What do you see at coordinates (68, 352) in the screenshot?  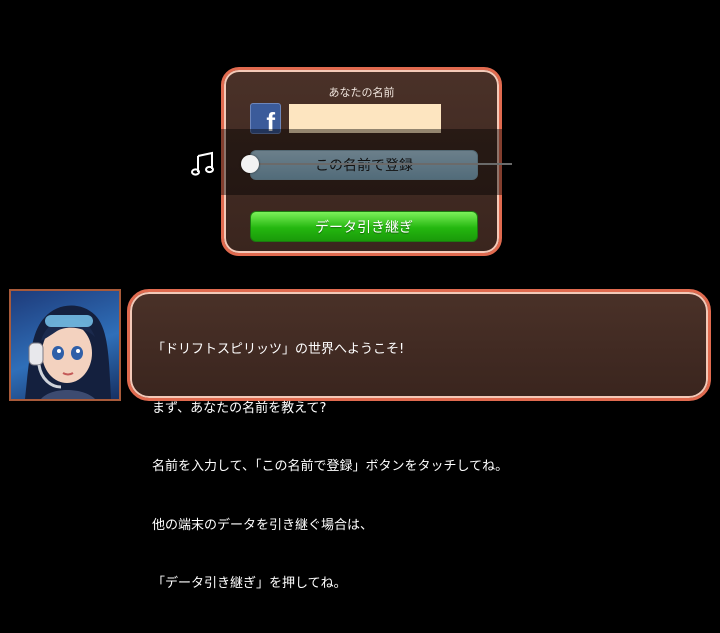 I see `navigator-character-image` at bounding box center [68, 352].